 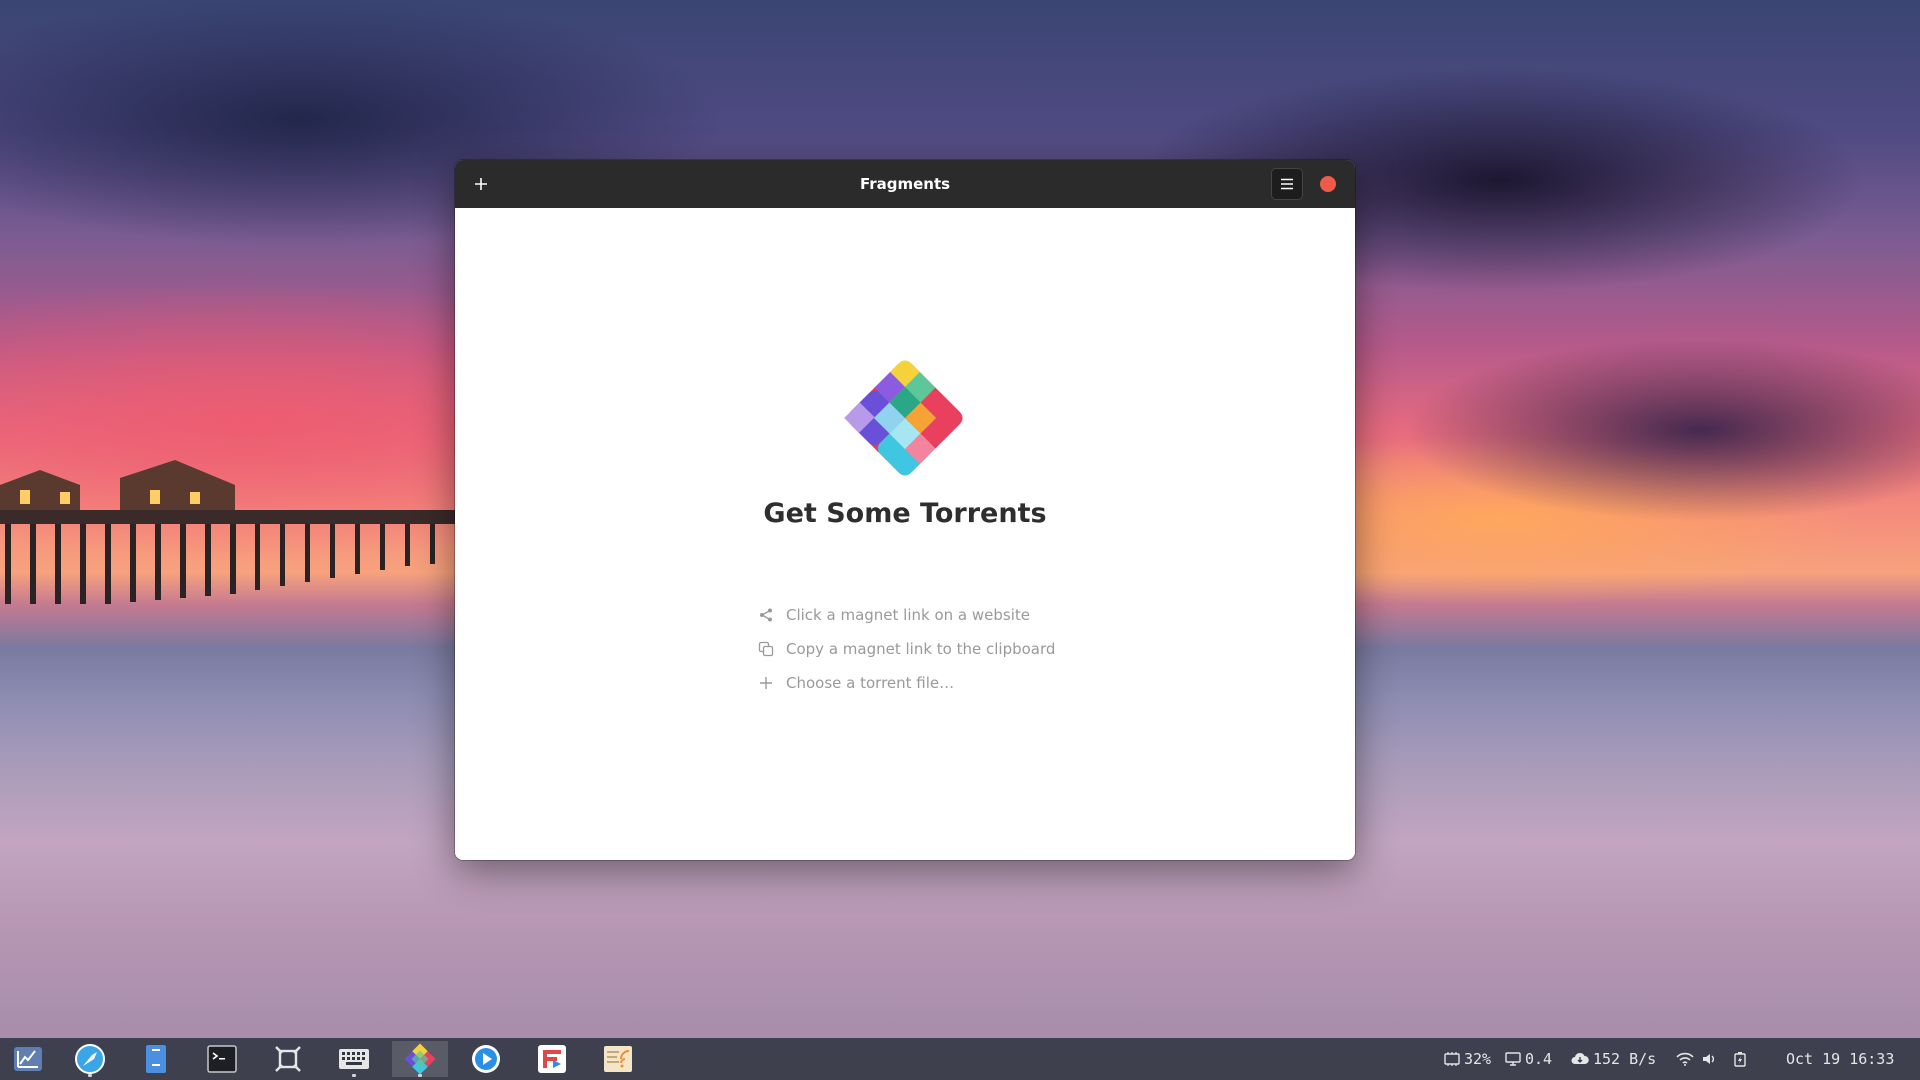 I want to click on taskbar-feed-reader, so click(x=618, y=1059).